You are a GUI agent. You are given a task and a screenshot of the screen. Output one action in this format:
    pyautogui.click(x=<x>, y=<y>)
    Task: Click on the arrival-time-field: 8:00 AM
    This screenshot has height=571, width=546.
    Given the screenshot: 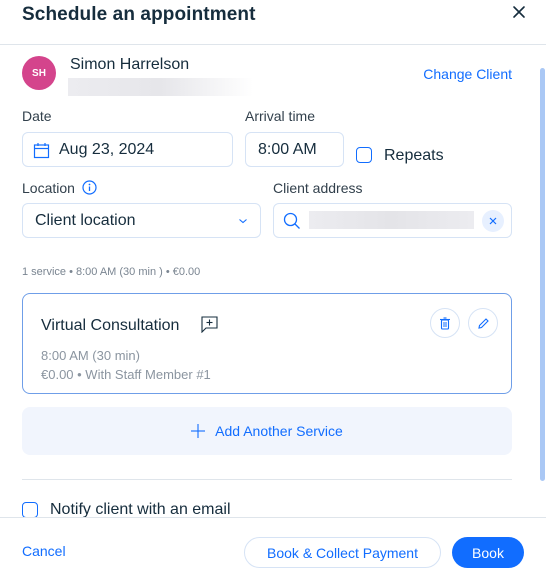 What is the action you would take?
    pyautogui.click(x=294, y=149)
    